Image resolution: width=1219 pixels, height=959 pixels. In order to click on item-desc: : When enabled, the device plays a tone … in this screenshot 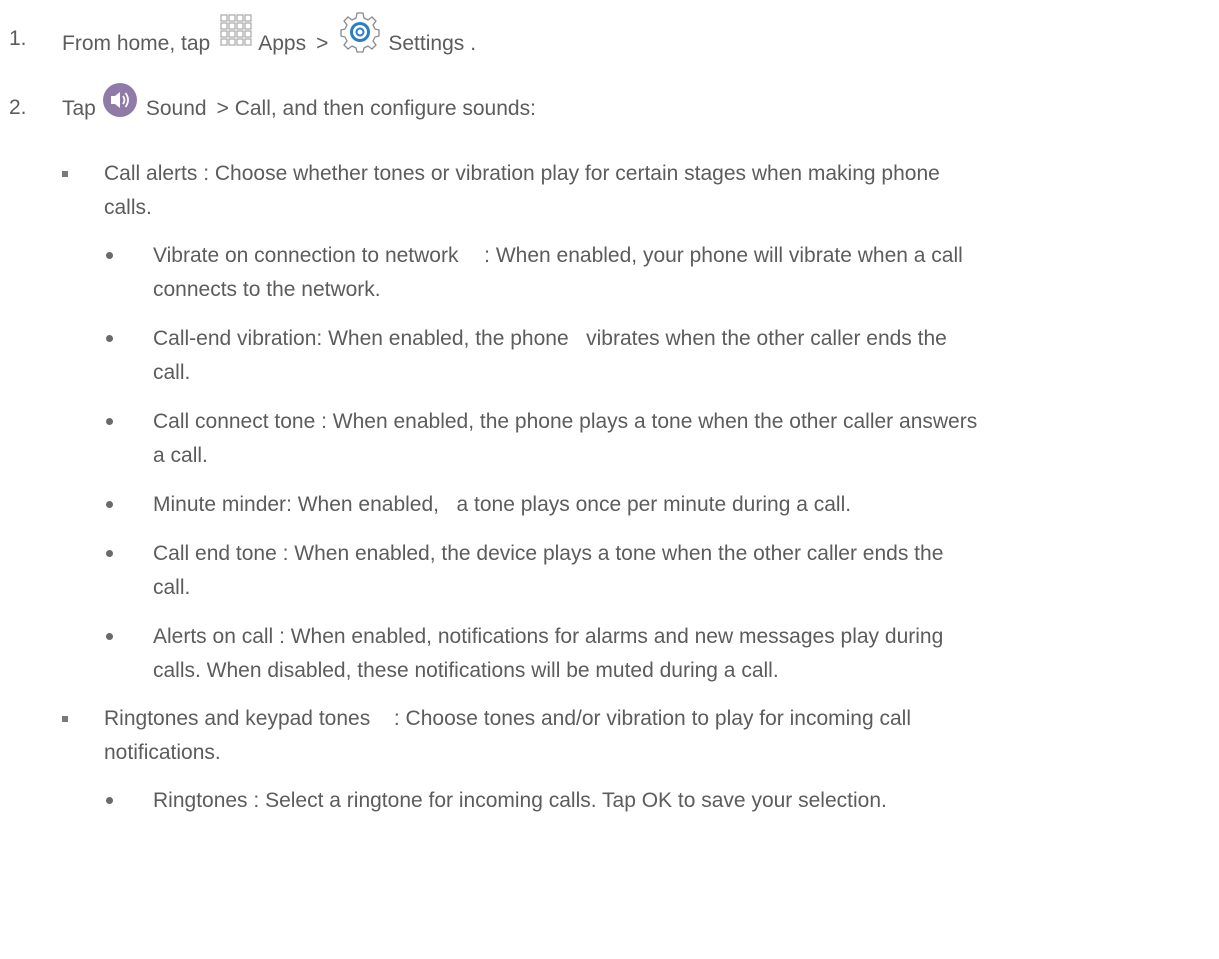, I will do `click(613, 553)`.